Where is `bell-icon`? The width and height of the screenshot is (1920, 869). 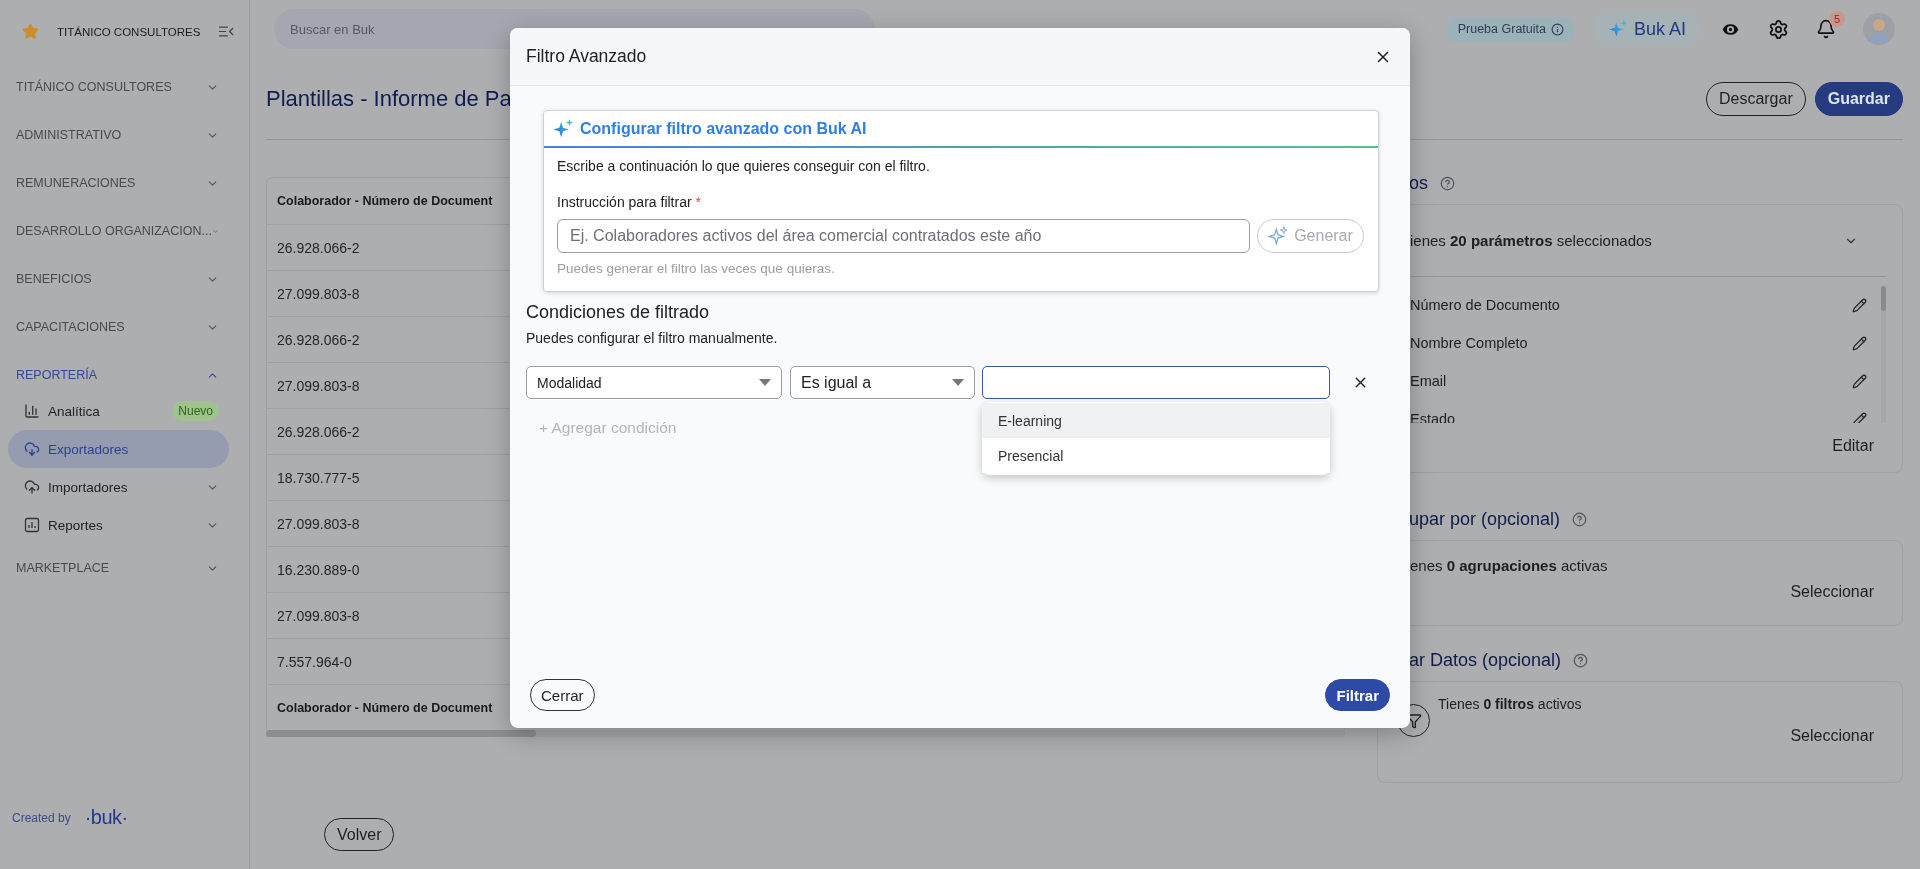 bell-icon is located at coordinates (1826, 29).